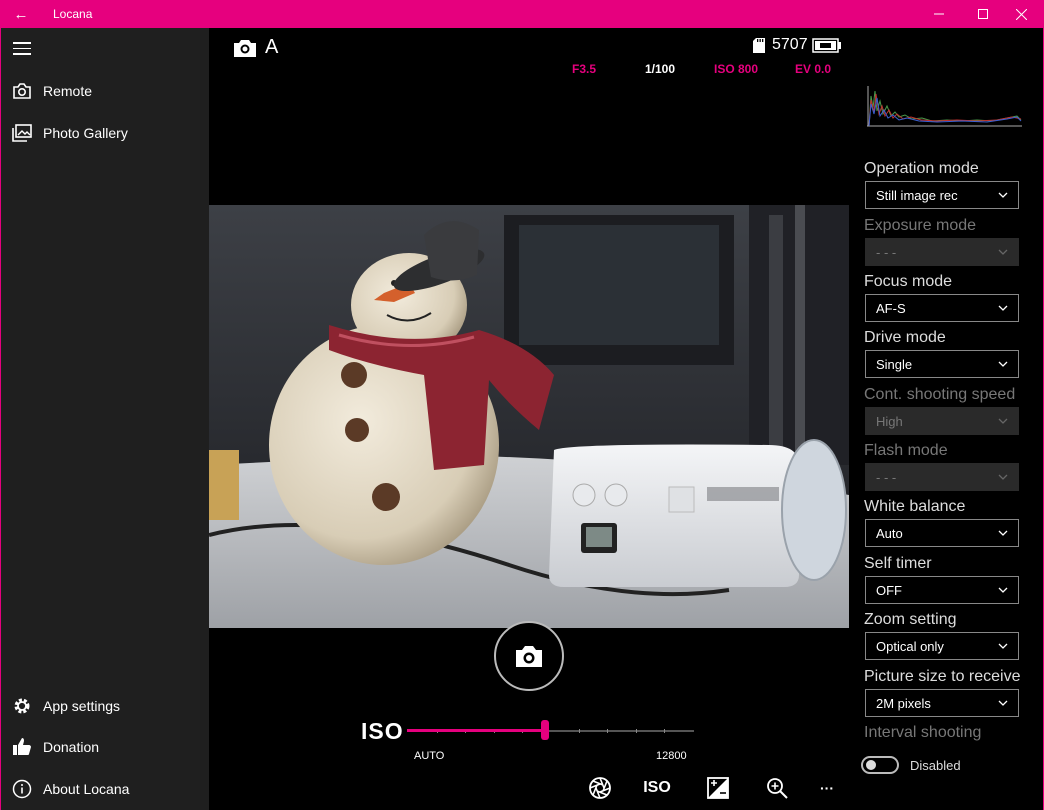  Describe the element at coordinates (105, 747) in the screenshot. I see `sidebar-item-donation: Donation` at that location.